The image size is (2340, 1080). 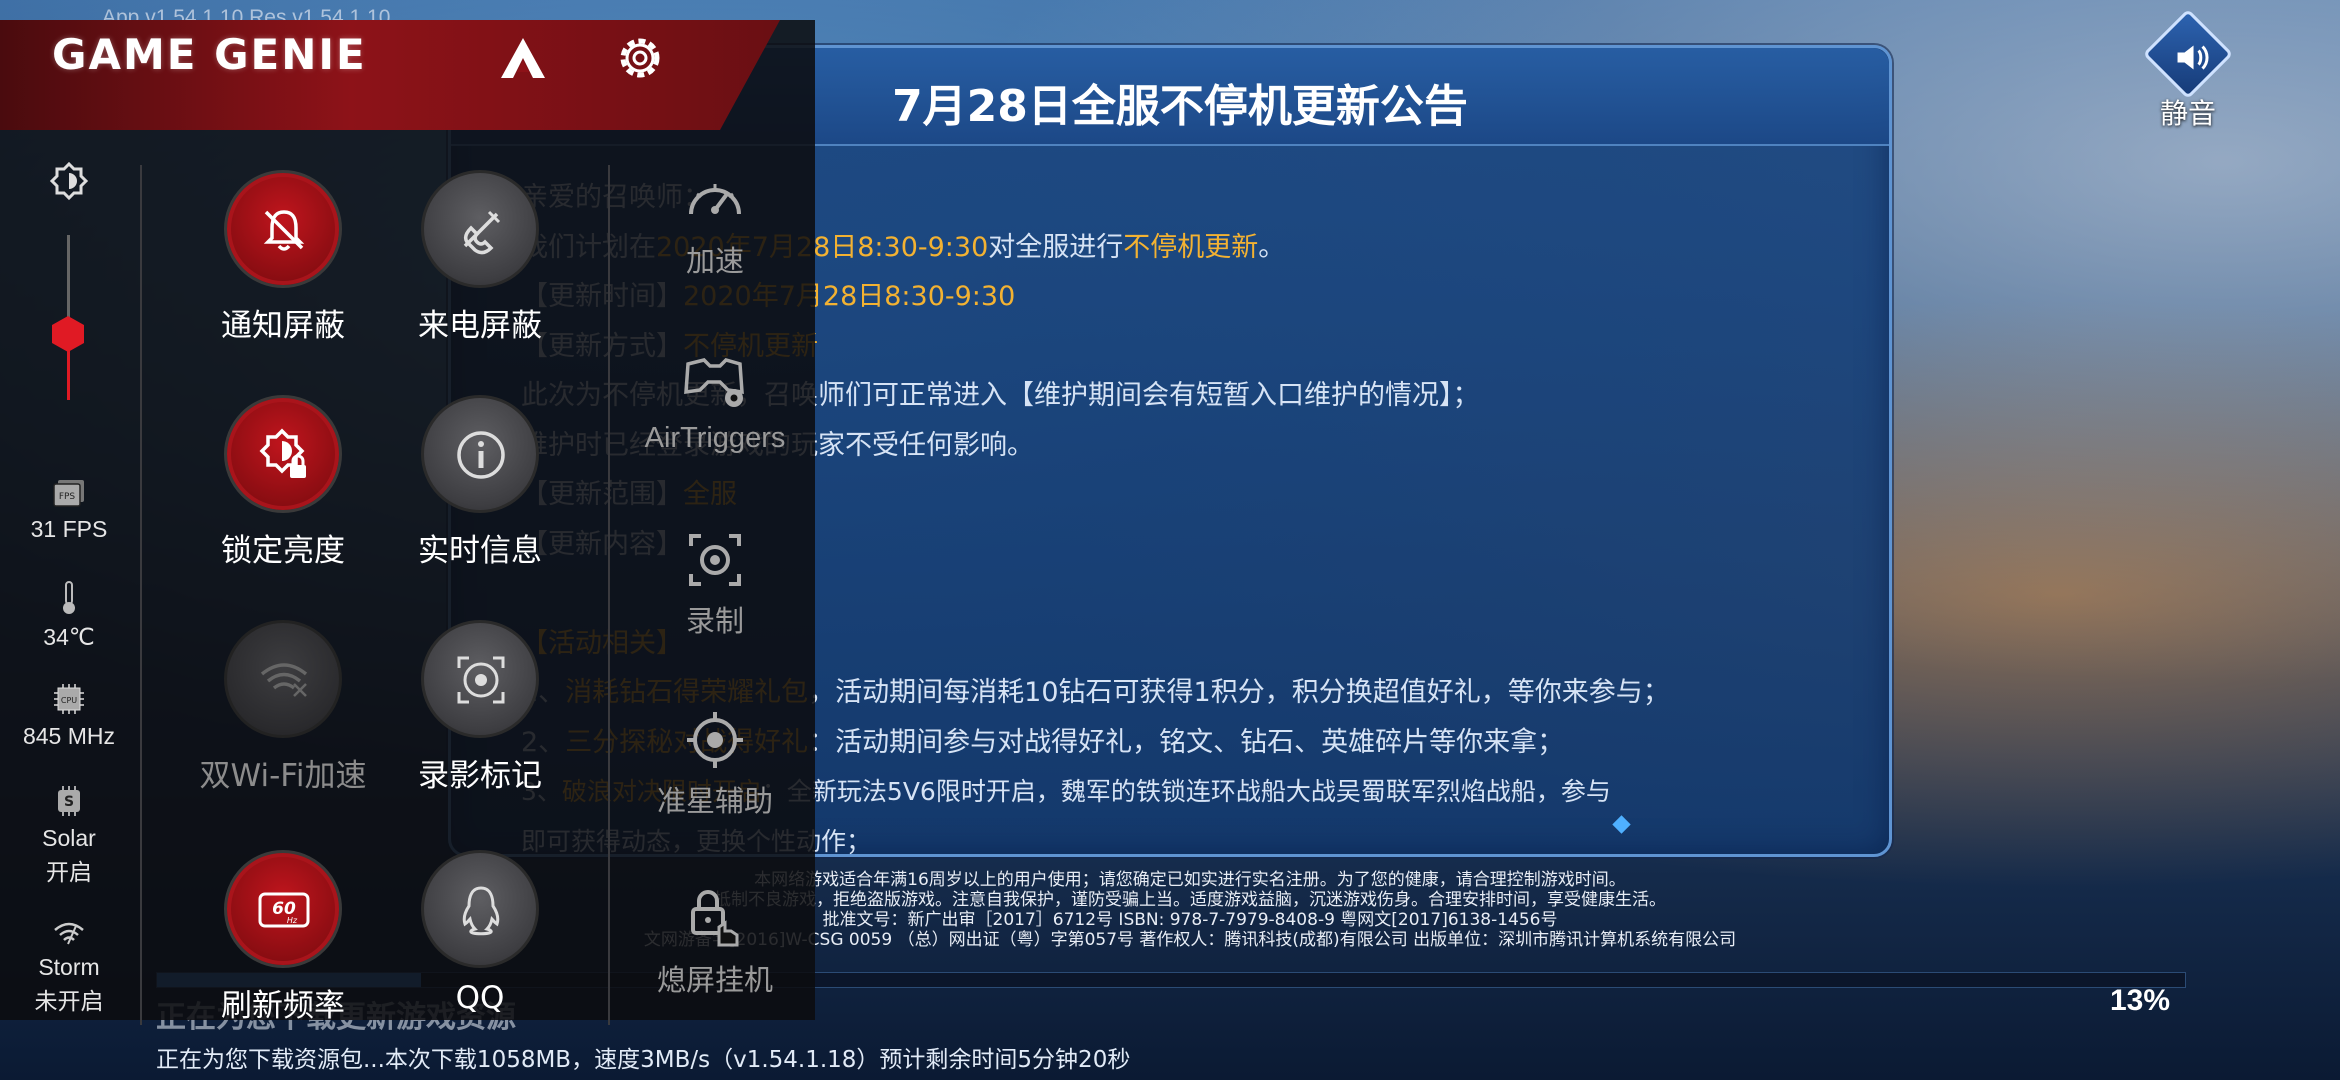 I want to click on screen-off-button: 熄屏挂机, so click(x=715, y=942).